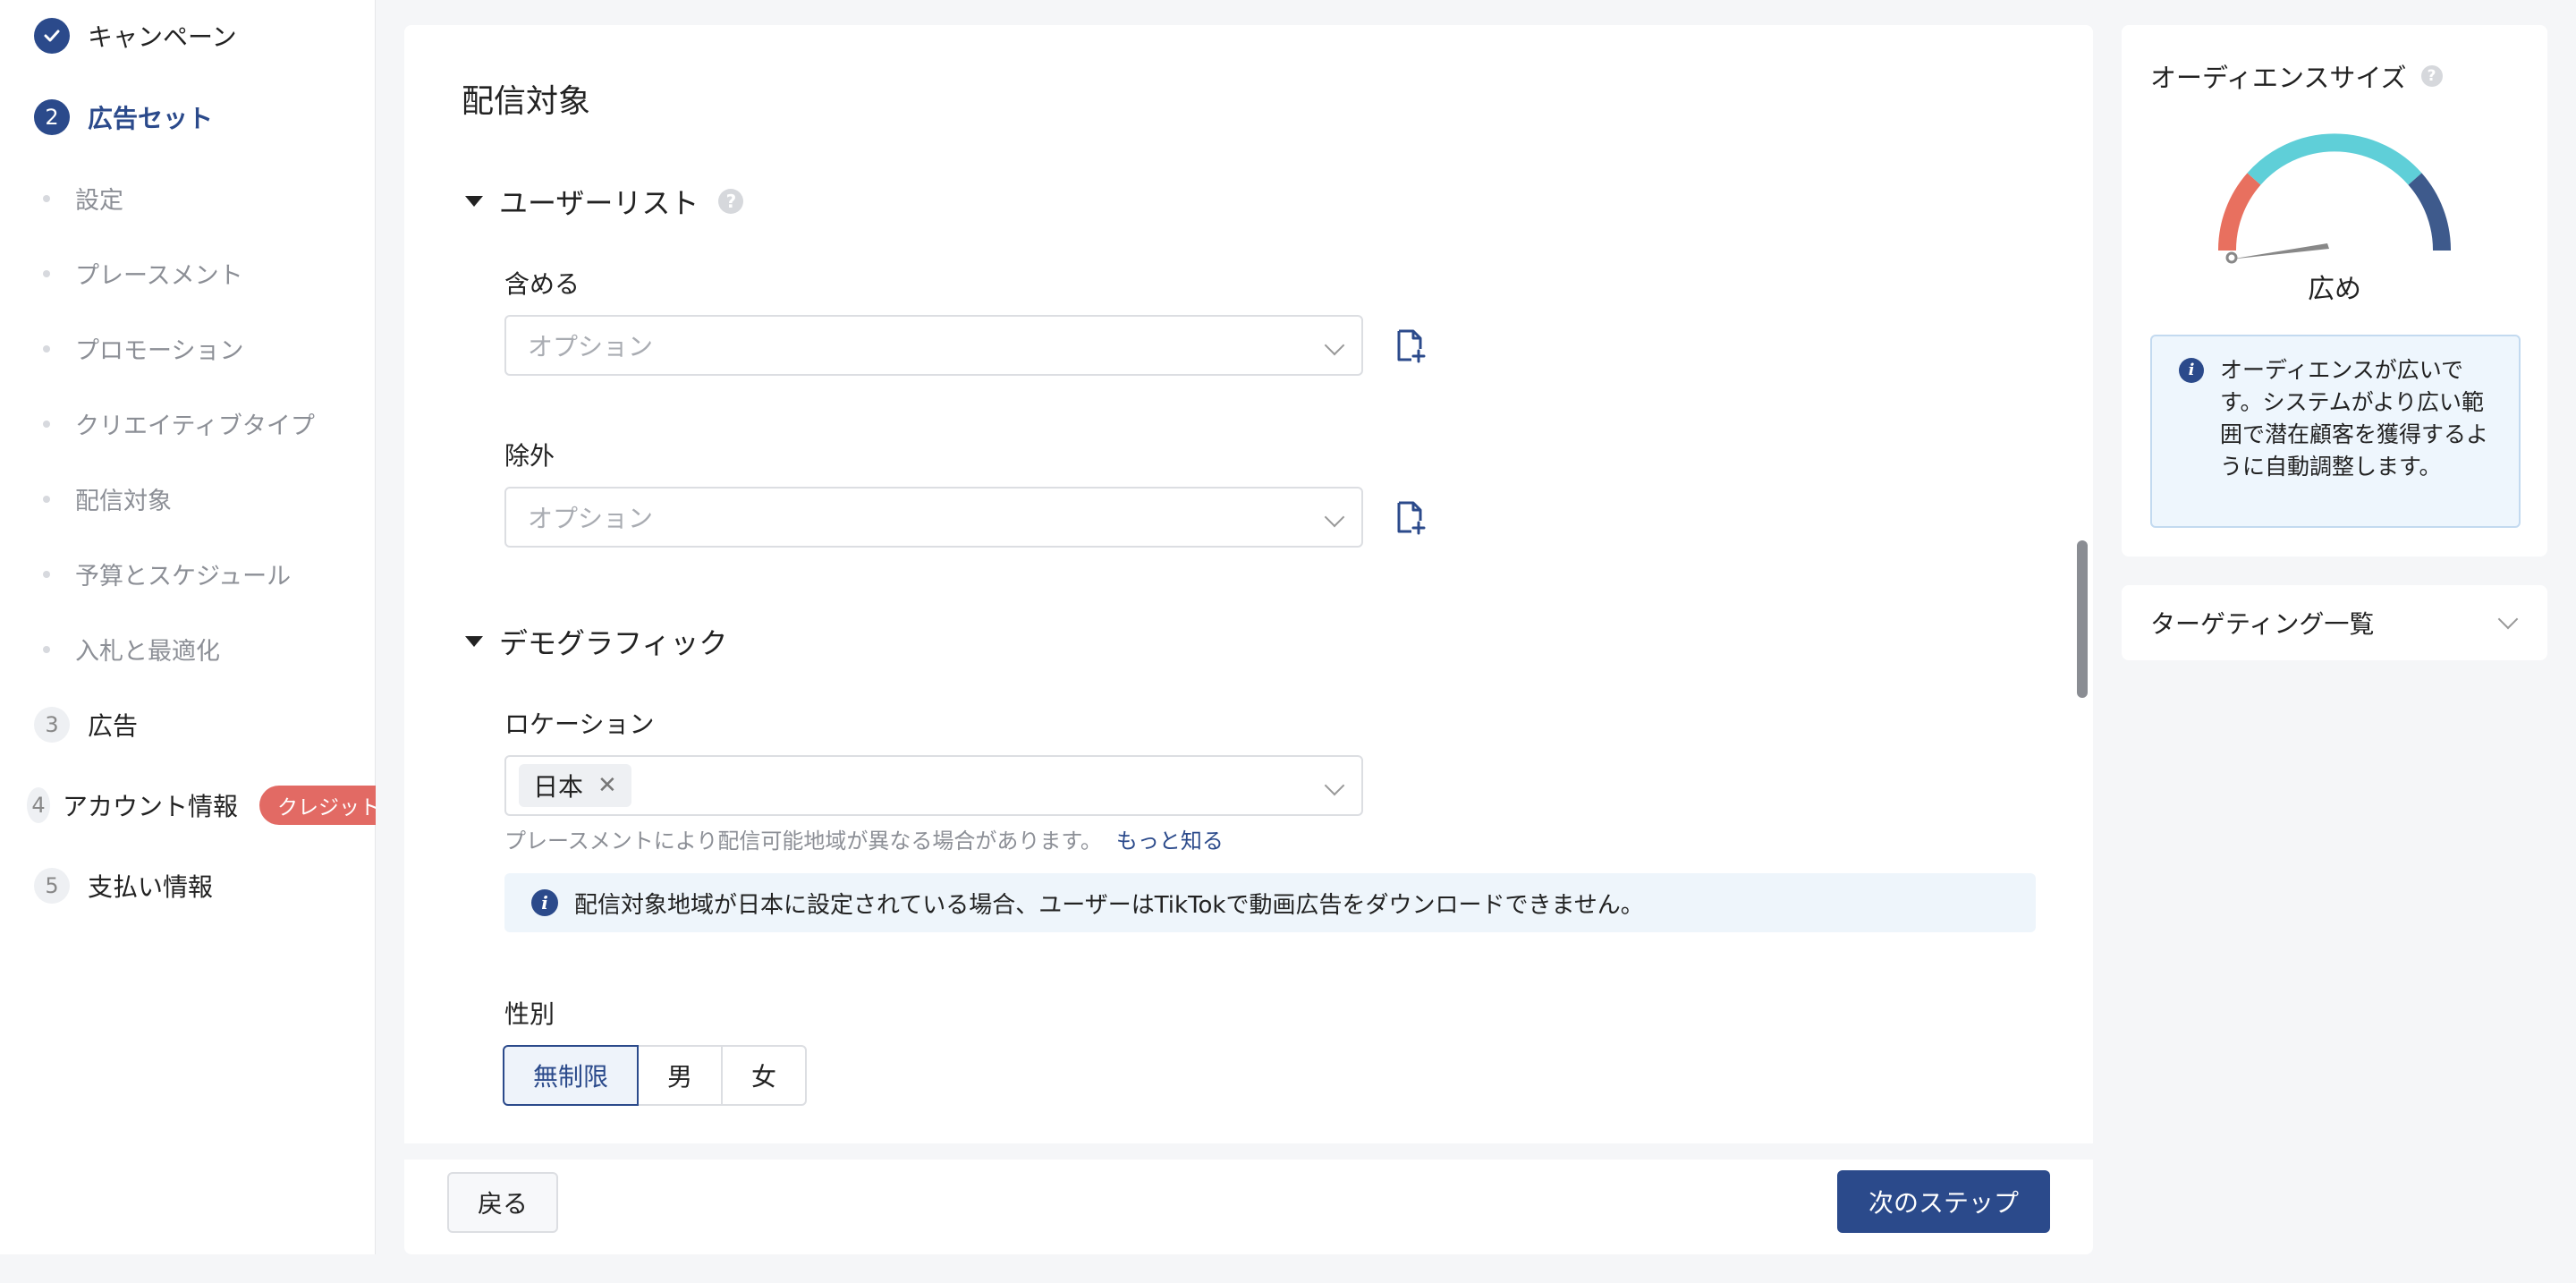 The width and height of the screenshot is (2576, 1283). What do you see at coordinates (933, 345) in the screenshot?
I see `include-select: オプション` at bounding box center [933, 345].